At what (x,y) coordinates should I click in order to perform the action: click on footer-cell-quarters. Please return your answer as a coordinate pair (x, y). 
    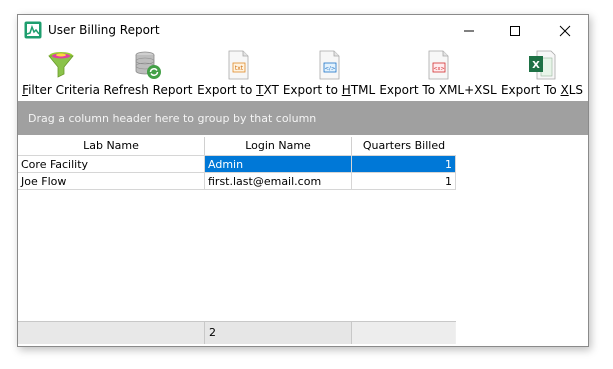
    Looking at the image, I should click on (403, 333).